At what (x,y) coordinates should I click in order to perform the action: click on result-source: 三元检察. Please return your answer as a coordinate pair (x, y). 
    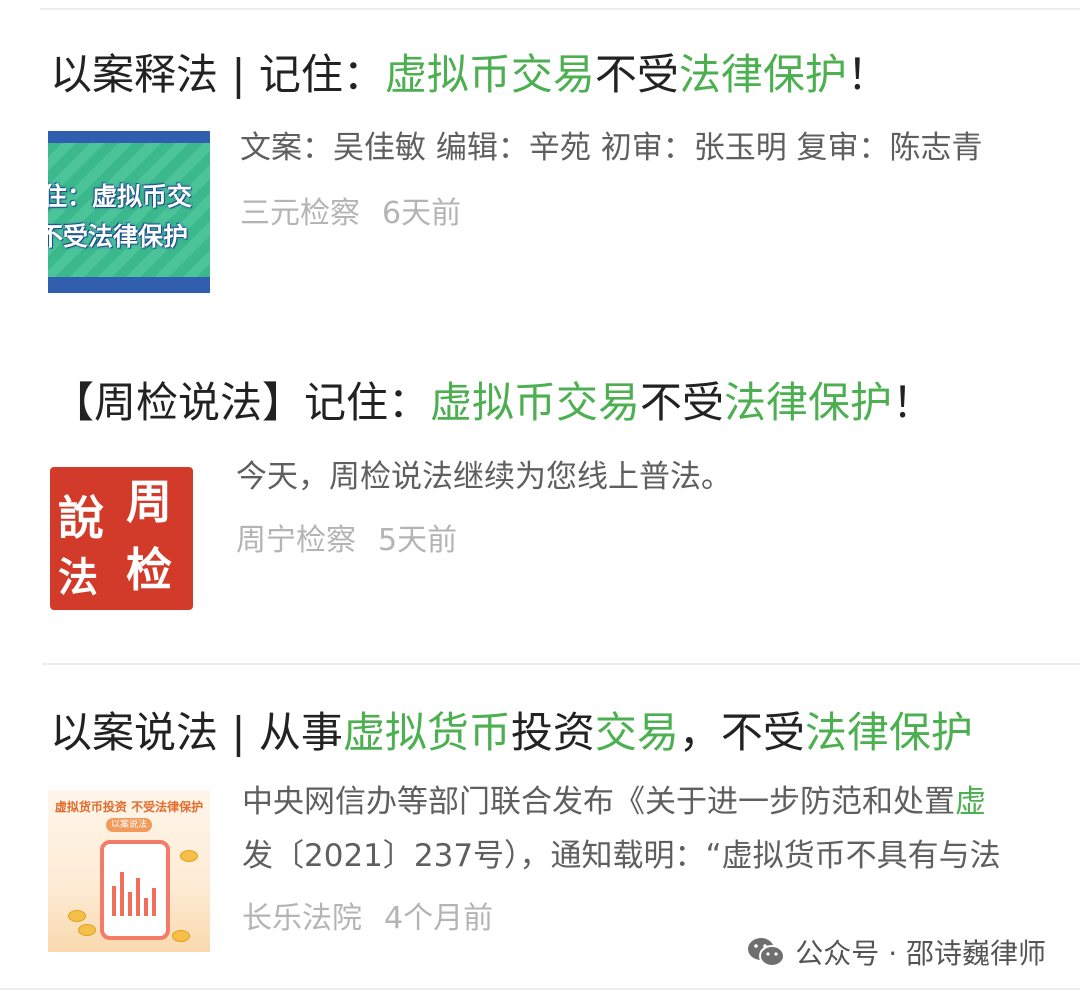
    Looking at the image, I should click on (300, 213).